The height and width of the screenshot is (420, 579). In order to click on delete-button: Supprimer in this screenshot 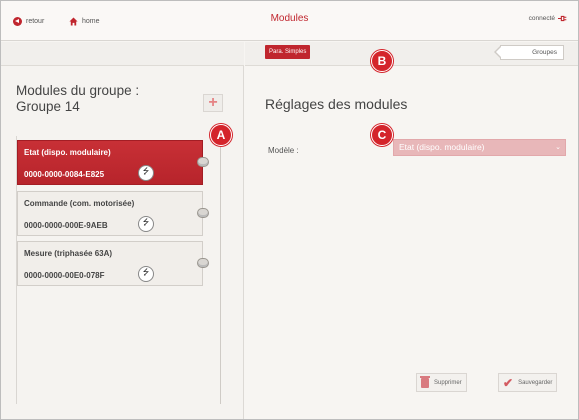, I will do `click(441, 382)`.